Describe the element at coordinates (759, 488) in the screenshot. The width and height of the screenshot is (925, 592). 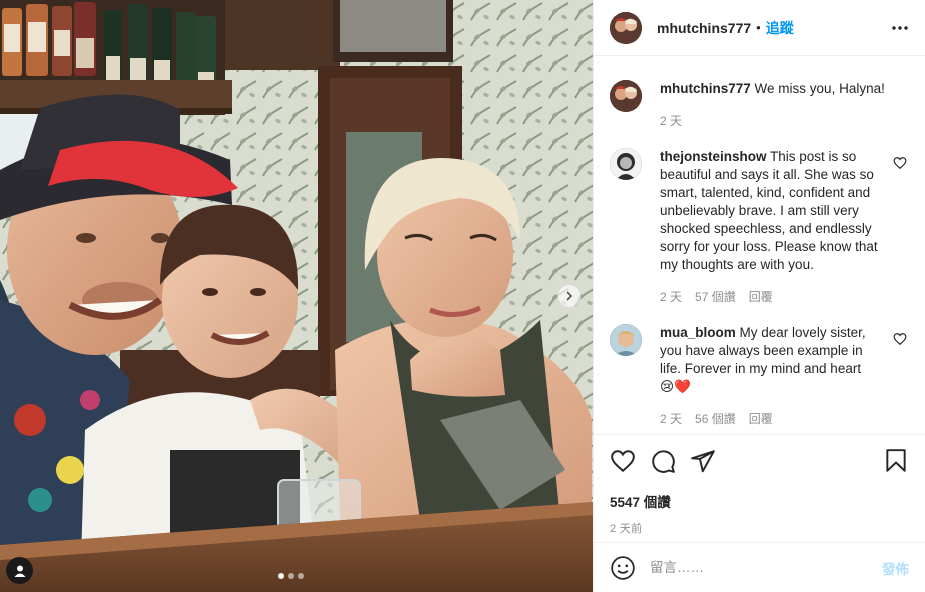
I see `post-actions: 5547 個讚 2 天前` at that location.